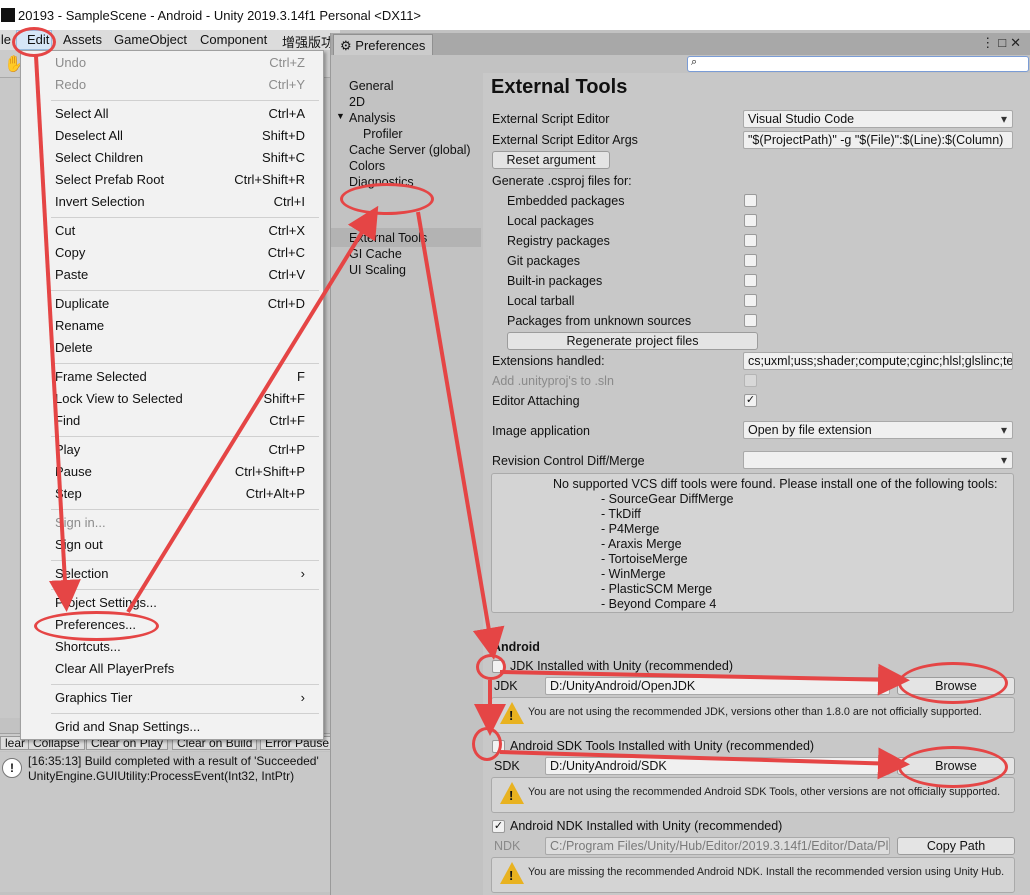 Image resolution: width=1030 pixels, height=895 pixels. Describe the element at coordinates (367, 166) in the screenshot. I see `category-colors: Colors` at that location.